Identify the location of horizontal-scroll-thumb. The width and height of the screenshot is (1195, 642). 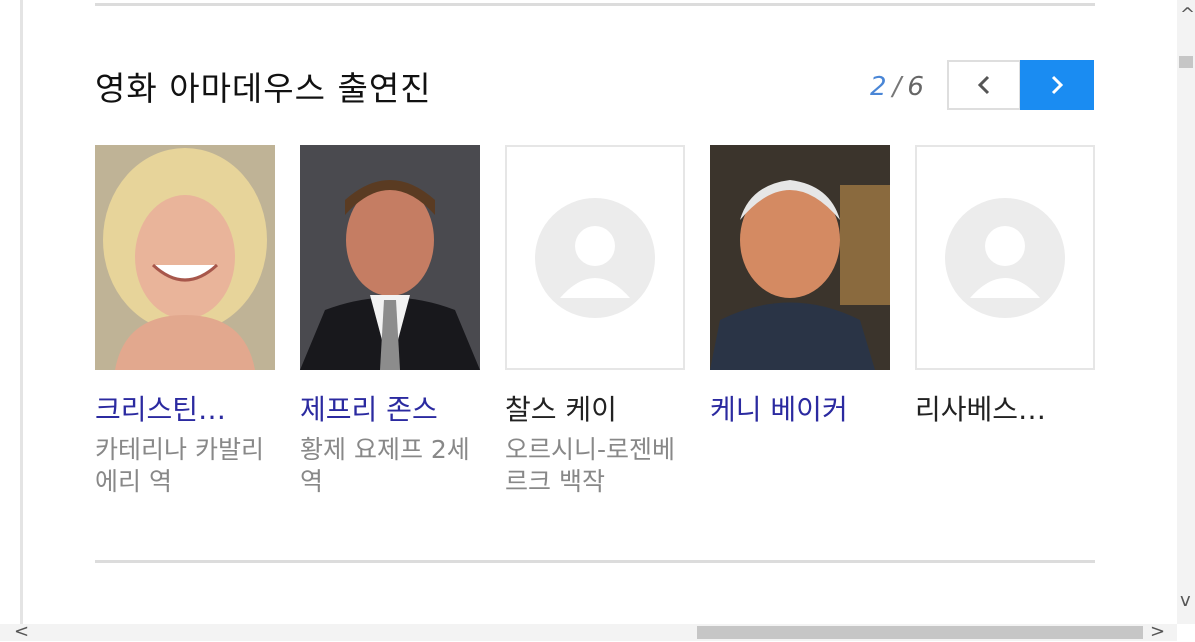
(920, 632).